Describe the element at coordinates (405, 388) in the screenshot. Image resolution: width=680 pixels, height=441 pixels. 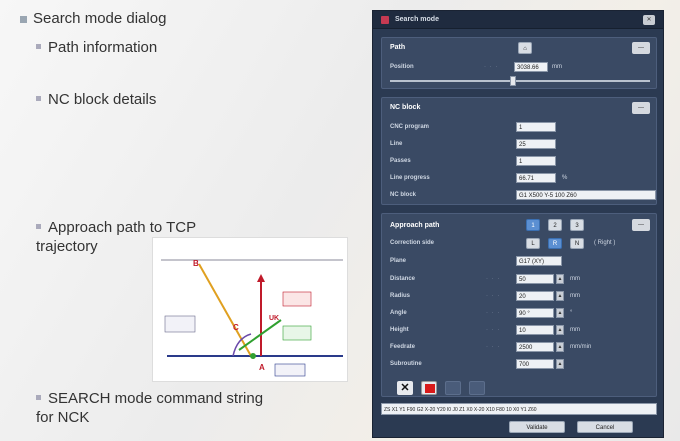
I see `clear-x-icon: ✕` at that location.